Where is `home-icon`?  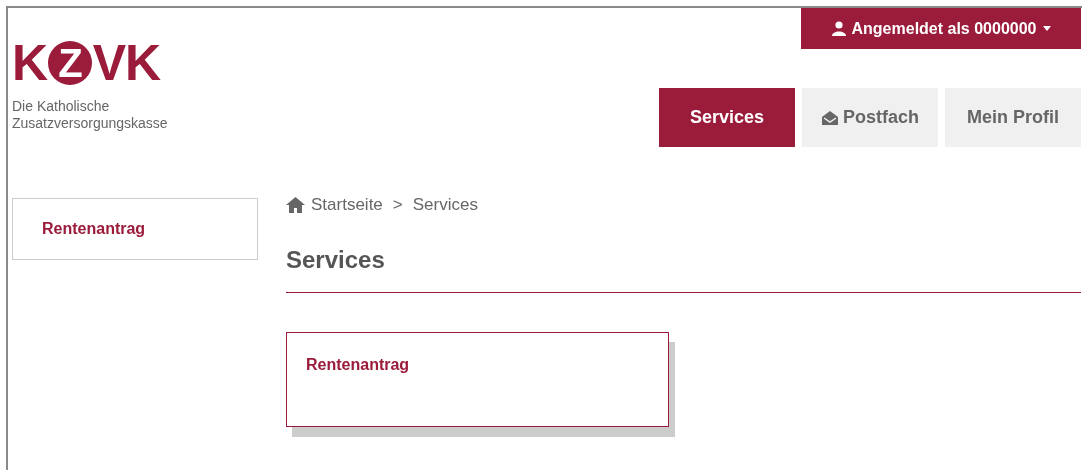
home-icon is located at coordinates (295, 204).